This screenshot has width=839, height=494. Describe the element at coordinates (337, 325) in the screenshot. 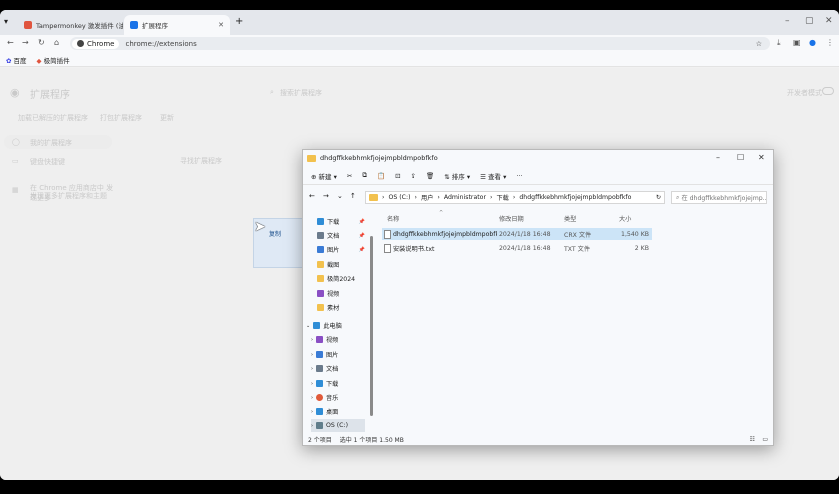

I see `nav-item-this-pc: ⌄ 此电脑` at that location.